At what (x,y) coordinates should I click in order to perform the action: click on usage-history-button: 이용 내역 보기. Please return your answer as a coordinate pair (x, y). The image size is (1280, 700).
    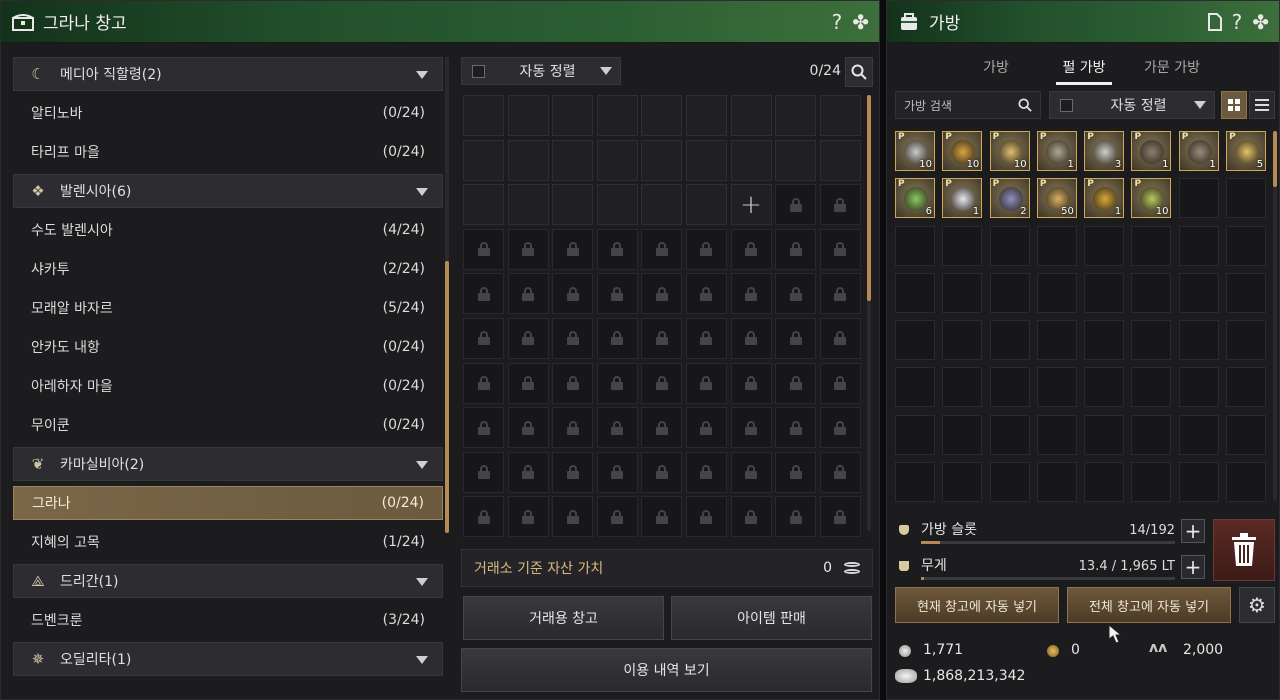
    Looking at the image, I should click on (666, 670).